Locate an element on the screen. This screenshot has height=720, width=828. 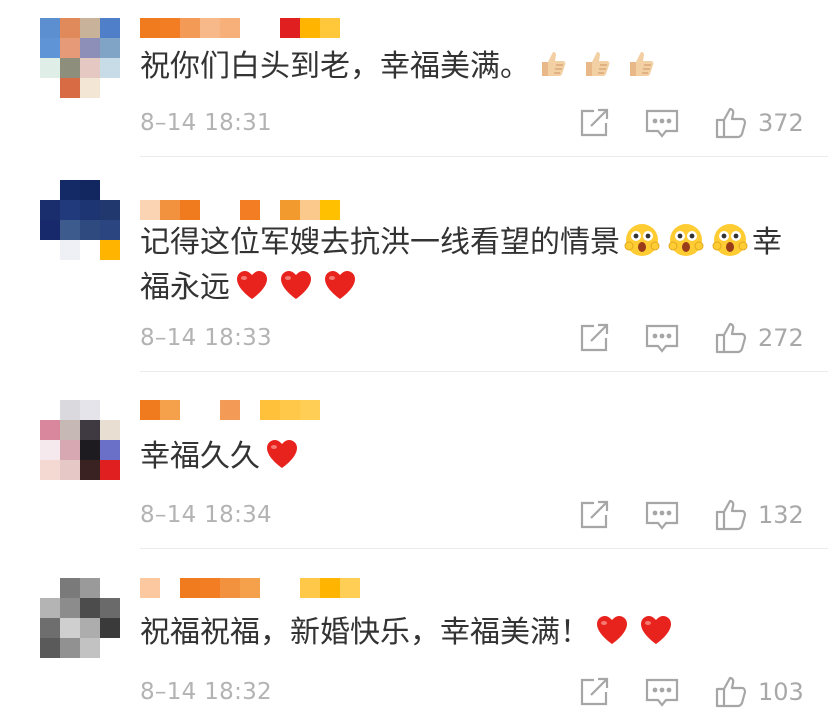
timestamp: 8–14 18:33 is located at coordinates (206, 338).